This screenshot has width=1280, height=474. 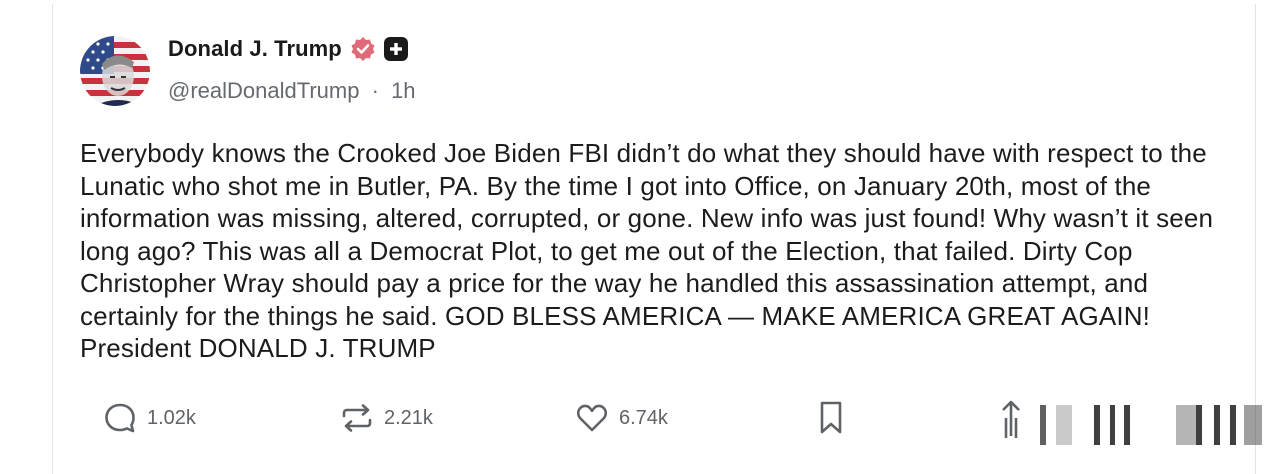 I want to click on reply-bubble-icon, so click(x=120, y=418).